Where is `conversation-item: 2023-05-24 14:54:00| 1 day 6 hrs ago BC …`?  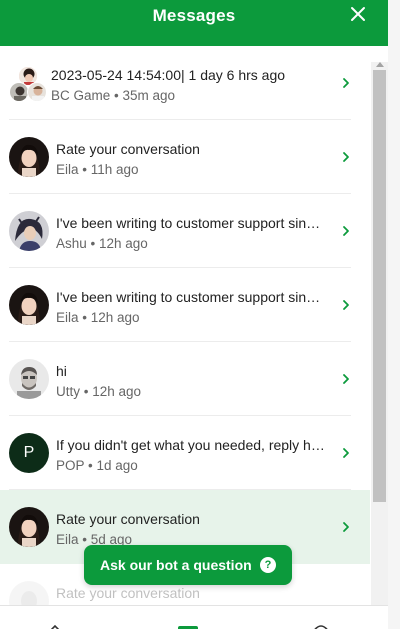
conversation-item: 2023-05-24 14:54:00| 1 day 6 hrs ago BC … is located at coordinates (180, 83).